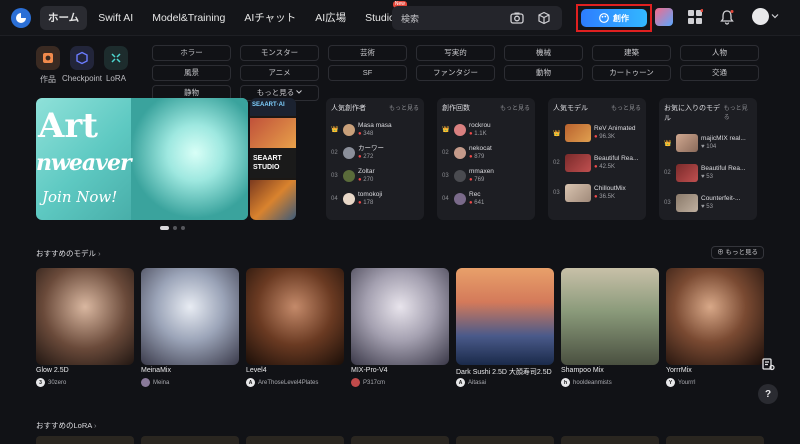 This screenshot has height=444, width=800. Describe the element at coordinates (742, 252) in the screenshot. I see `more-label: もっと見る` at that location.